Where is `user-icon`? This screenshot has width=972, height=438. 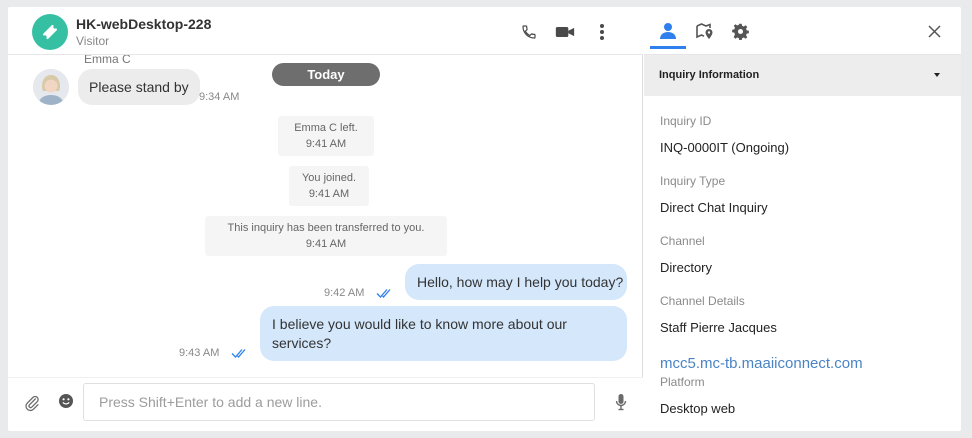
user-icon is located at coordinates (668, 31).